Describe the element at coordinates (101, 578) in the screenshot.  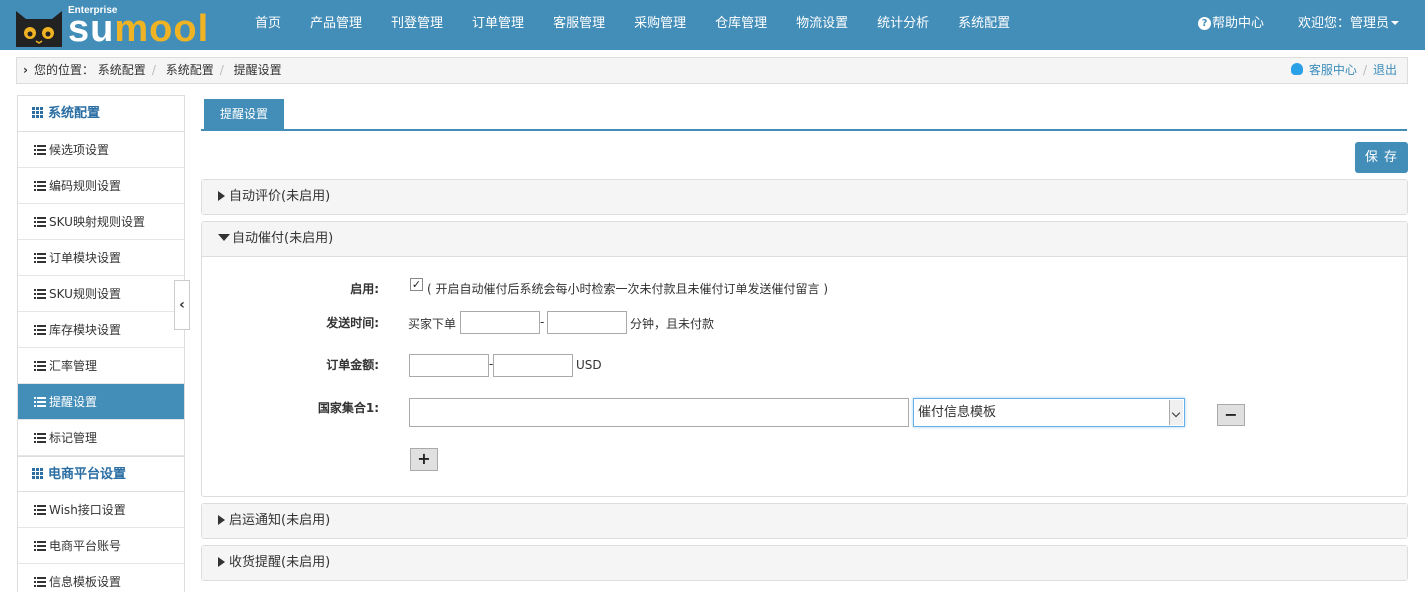
I see `sidebar-item-message-templates: 信息模板设置` at that location.